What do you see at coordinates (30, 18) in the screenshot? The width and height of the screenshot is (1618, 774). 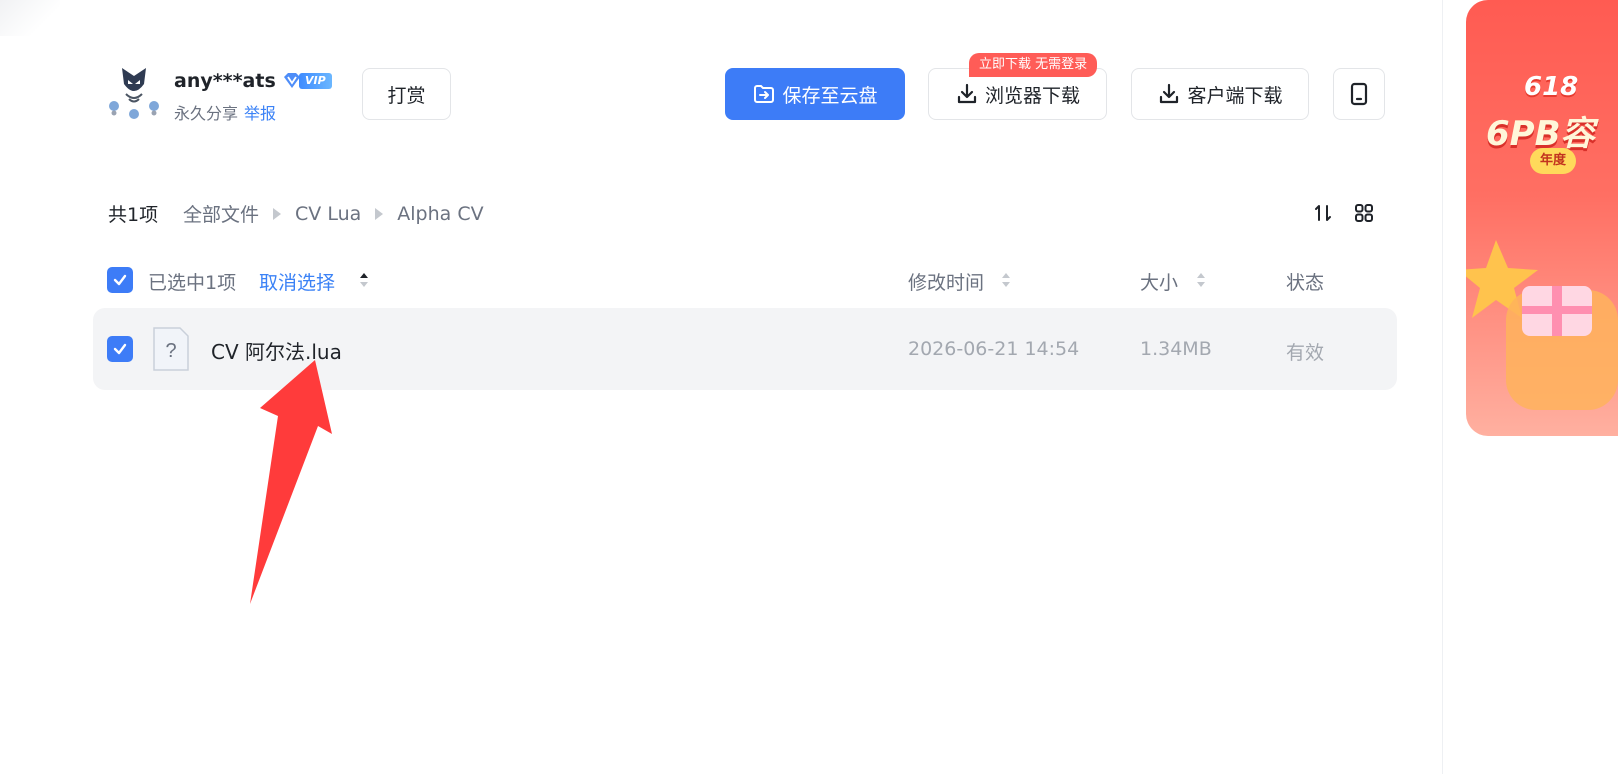 I see `corner-shade` at bounding box center [30, 18].